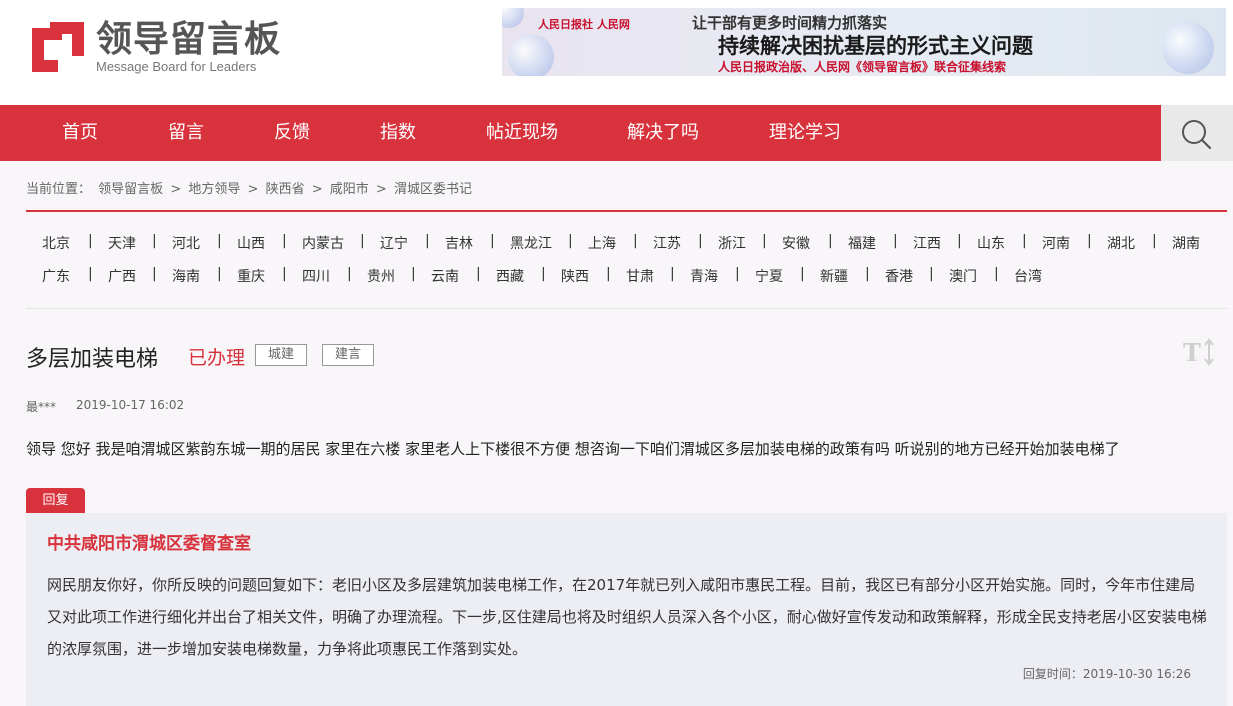 The image size is (1233, 706). Describe the element at coordinates (834, 276) in the screenshot. I see `province-link: 新疆` at that location.